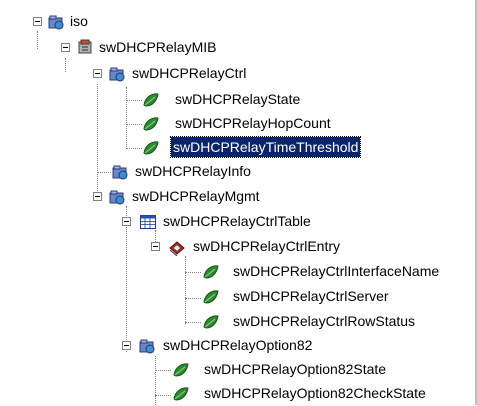  I want to click on tree-node-swdhcprelayoption82: swDHCPRelayOption82, so click(238, 346).